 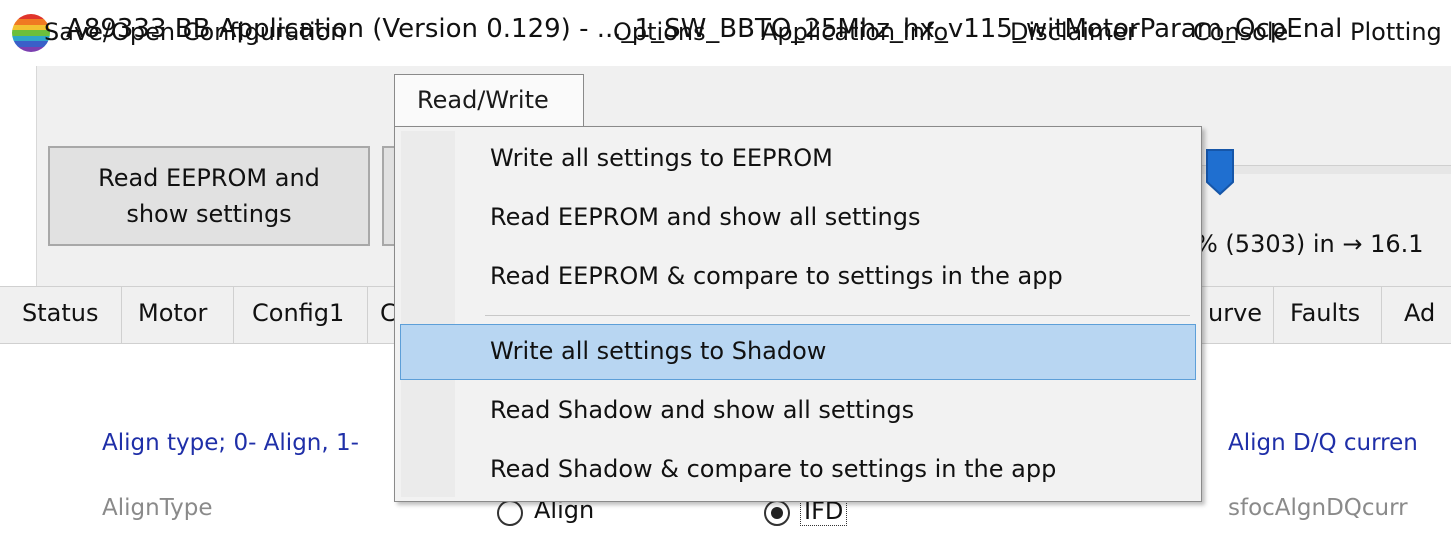 What do you see at coordinates (705, 217) in the screenshot?
I see `menu-read-eeprom-show-label: Read EEPROM and show all settings` at bounding box center [705, 217].